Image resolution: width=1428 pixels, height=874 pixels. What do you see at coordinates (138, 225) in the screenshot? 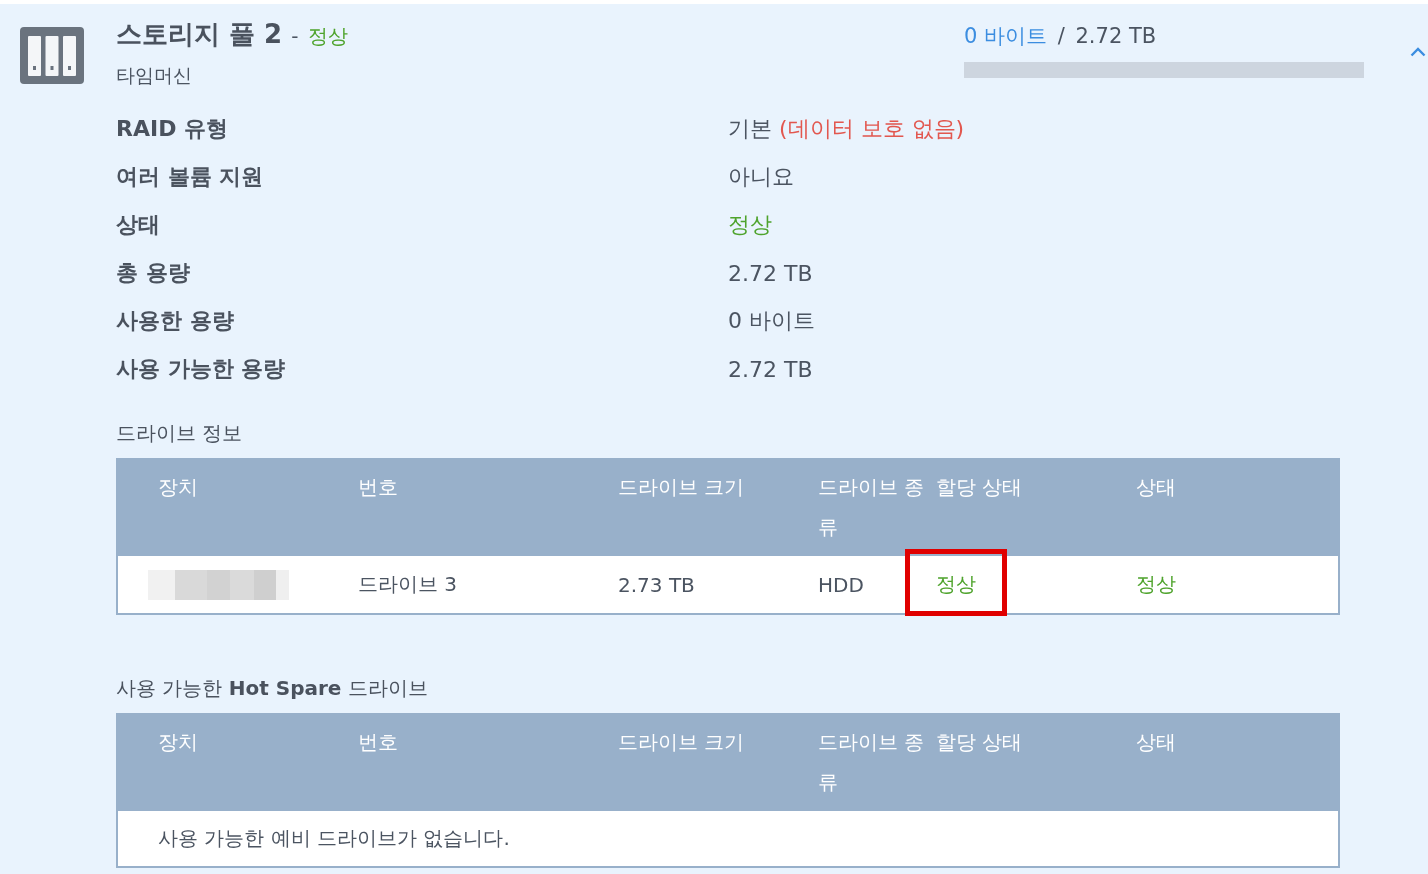
I see `property-label: 상태` at bounding box center [138, 225].